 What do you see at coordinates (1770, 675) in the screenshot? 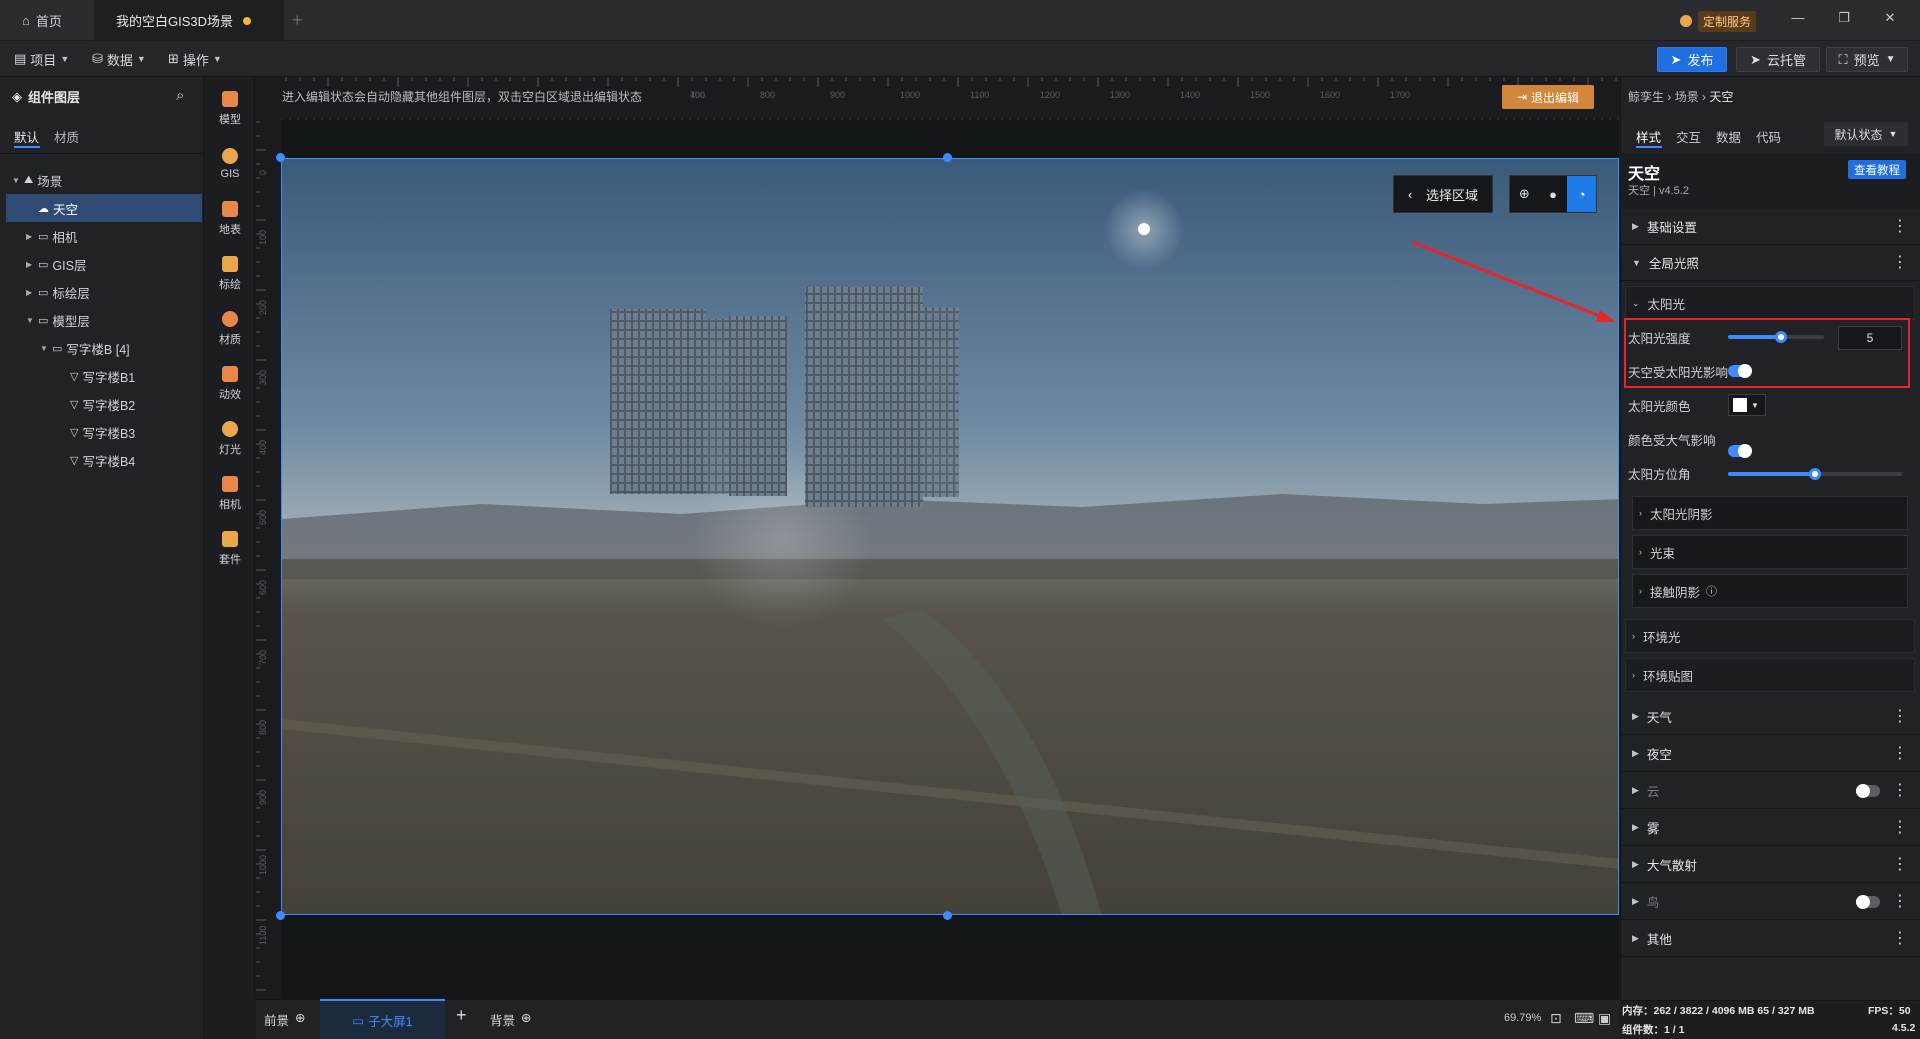
I see `section-env-map: › 环境贴图` at bounding box center [1770, 675].